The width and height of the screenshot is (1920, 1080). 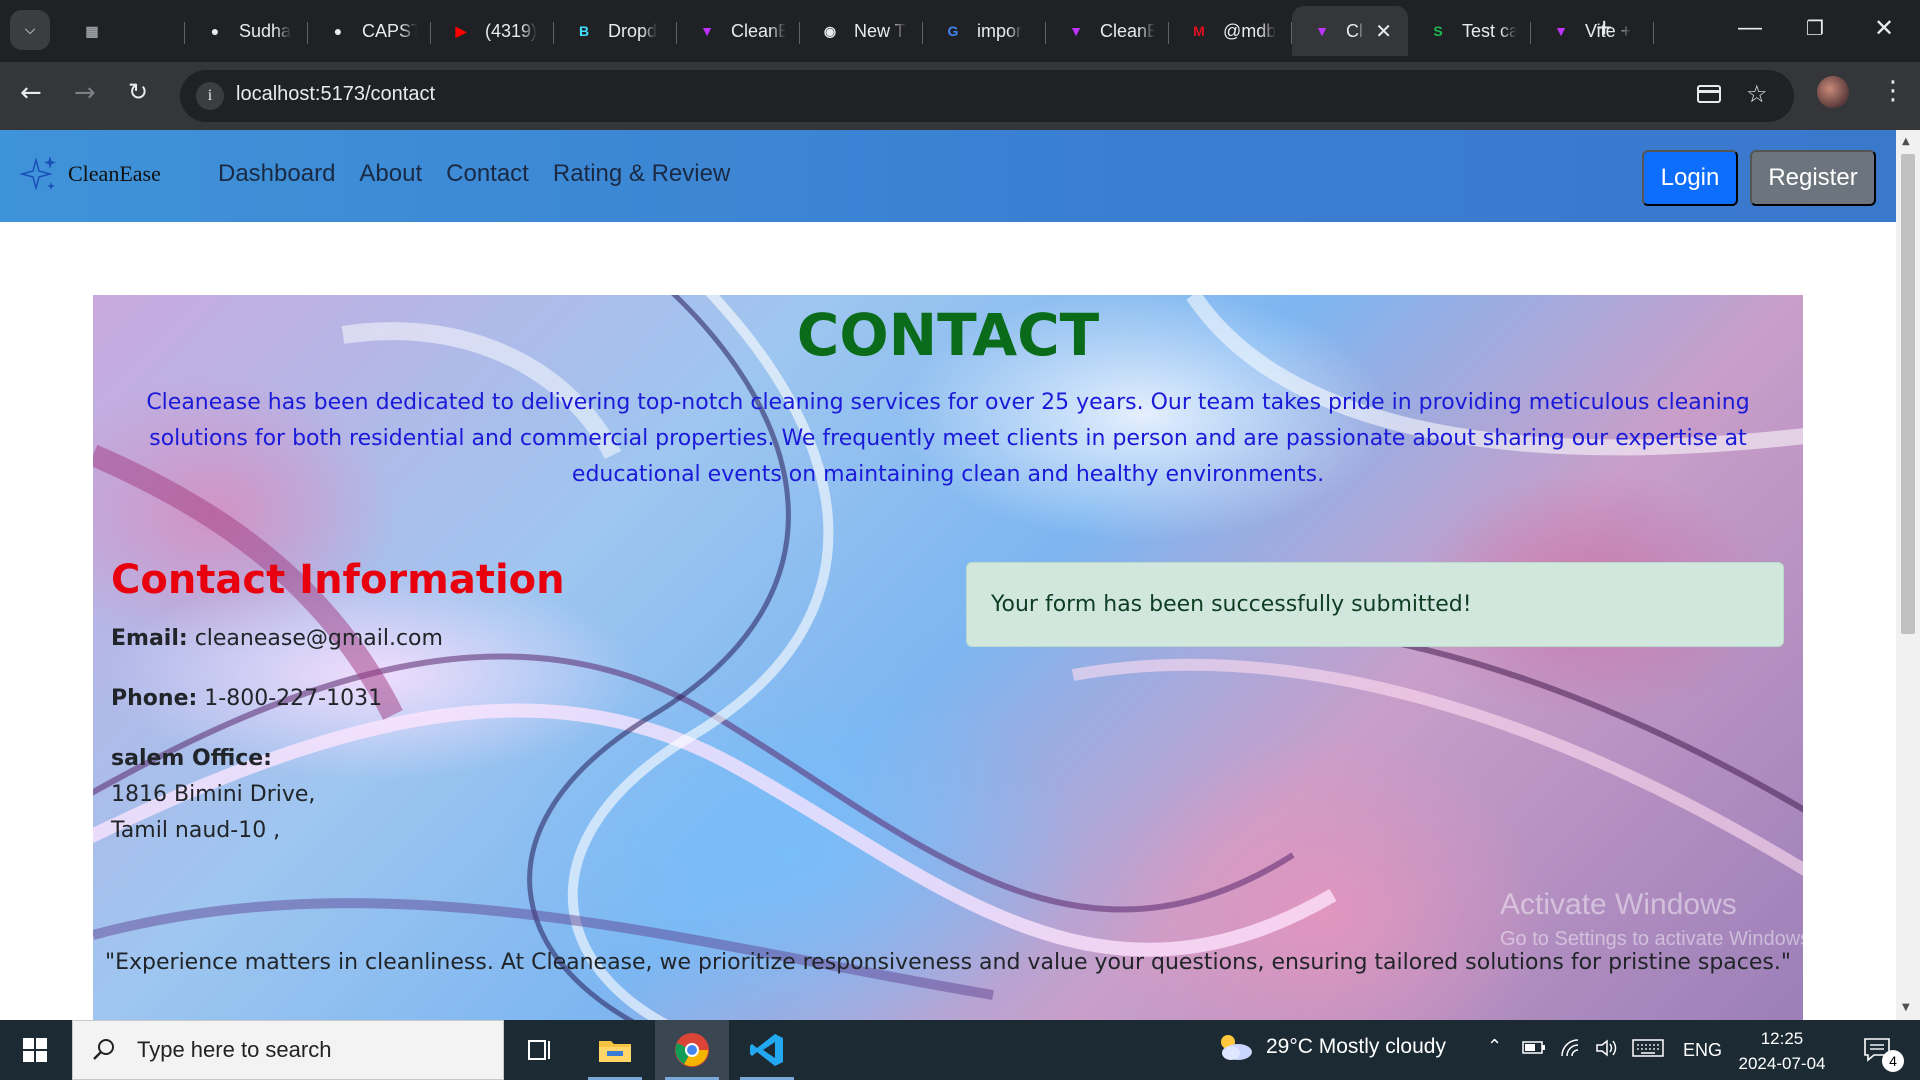 I want to click on vscode-taskbar-button, so click(x=767, y=1050).